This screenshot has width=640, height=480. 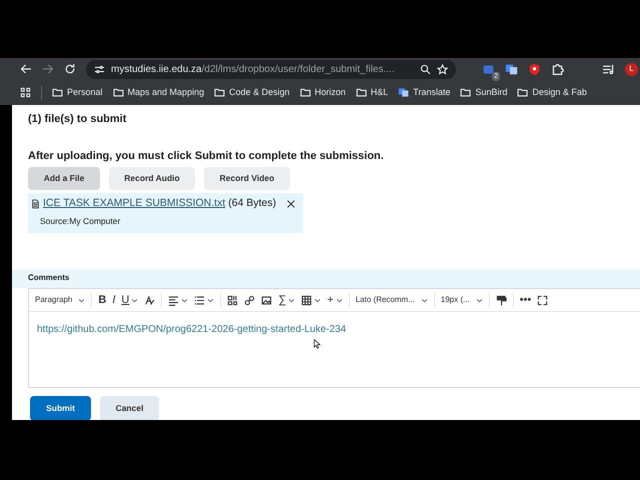 What do you see at coordinates (287, 300) in the screenshot?
I see `toolbar-button: ∑` at bounding box center [287, 300].